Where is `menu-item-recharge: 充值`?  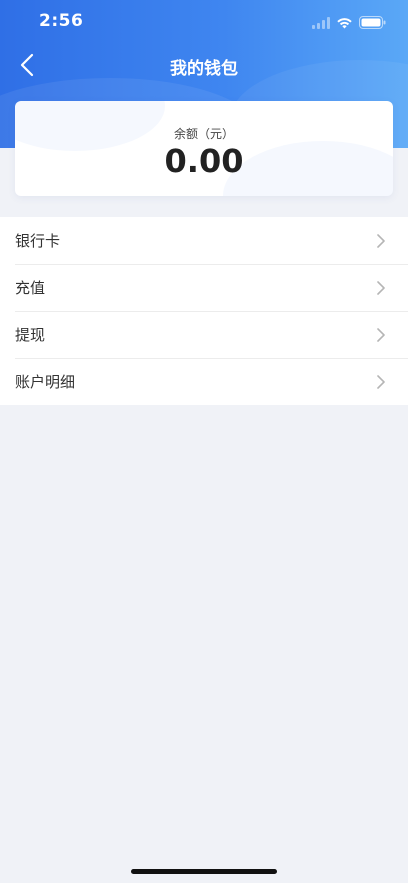
menu-item-recharge: 充值 is located at coordinates (204, 287).